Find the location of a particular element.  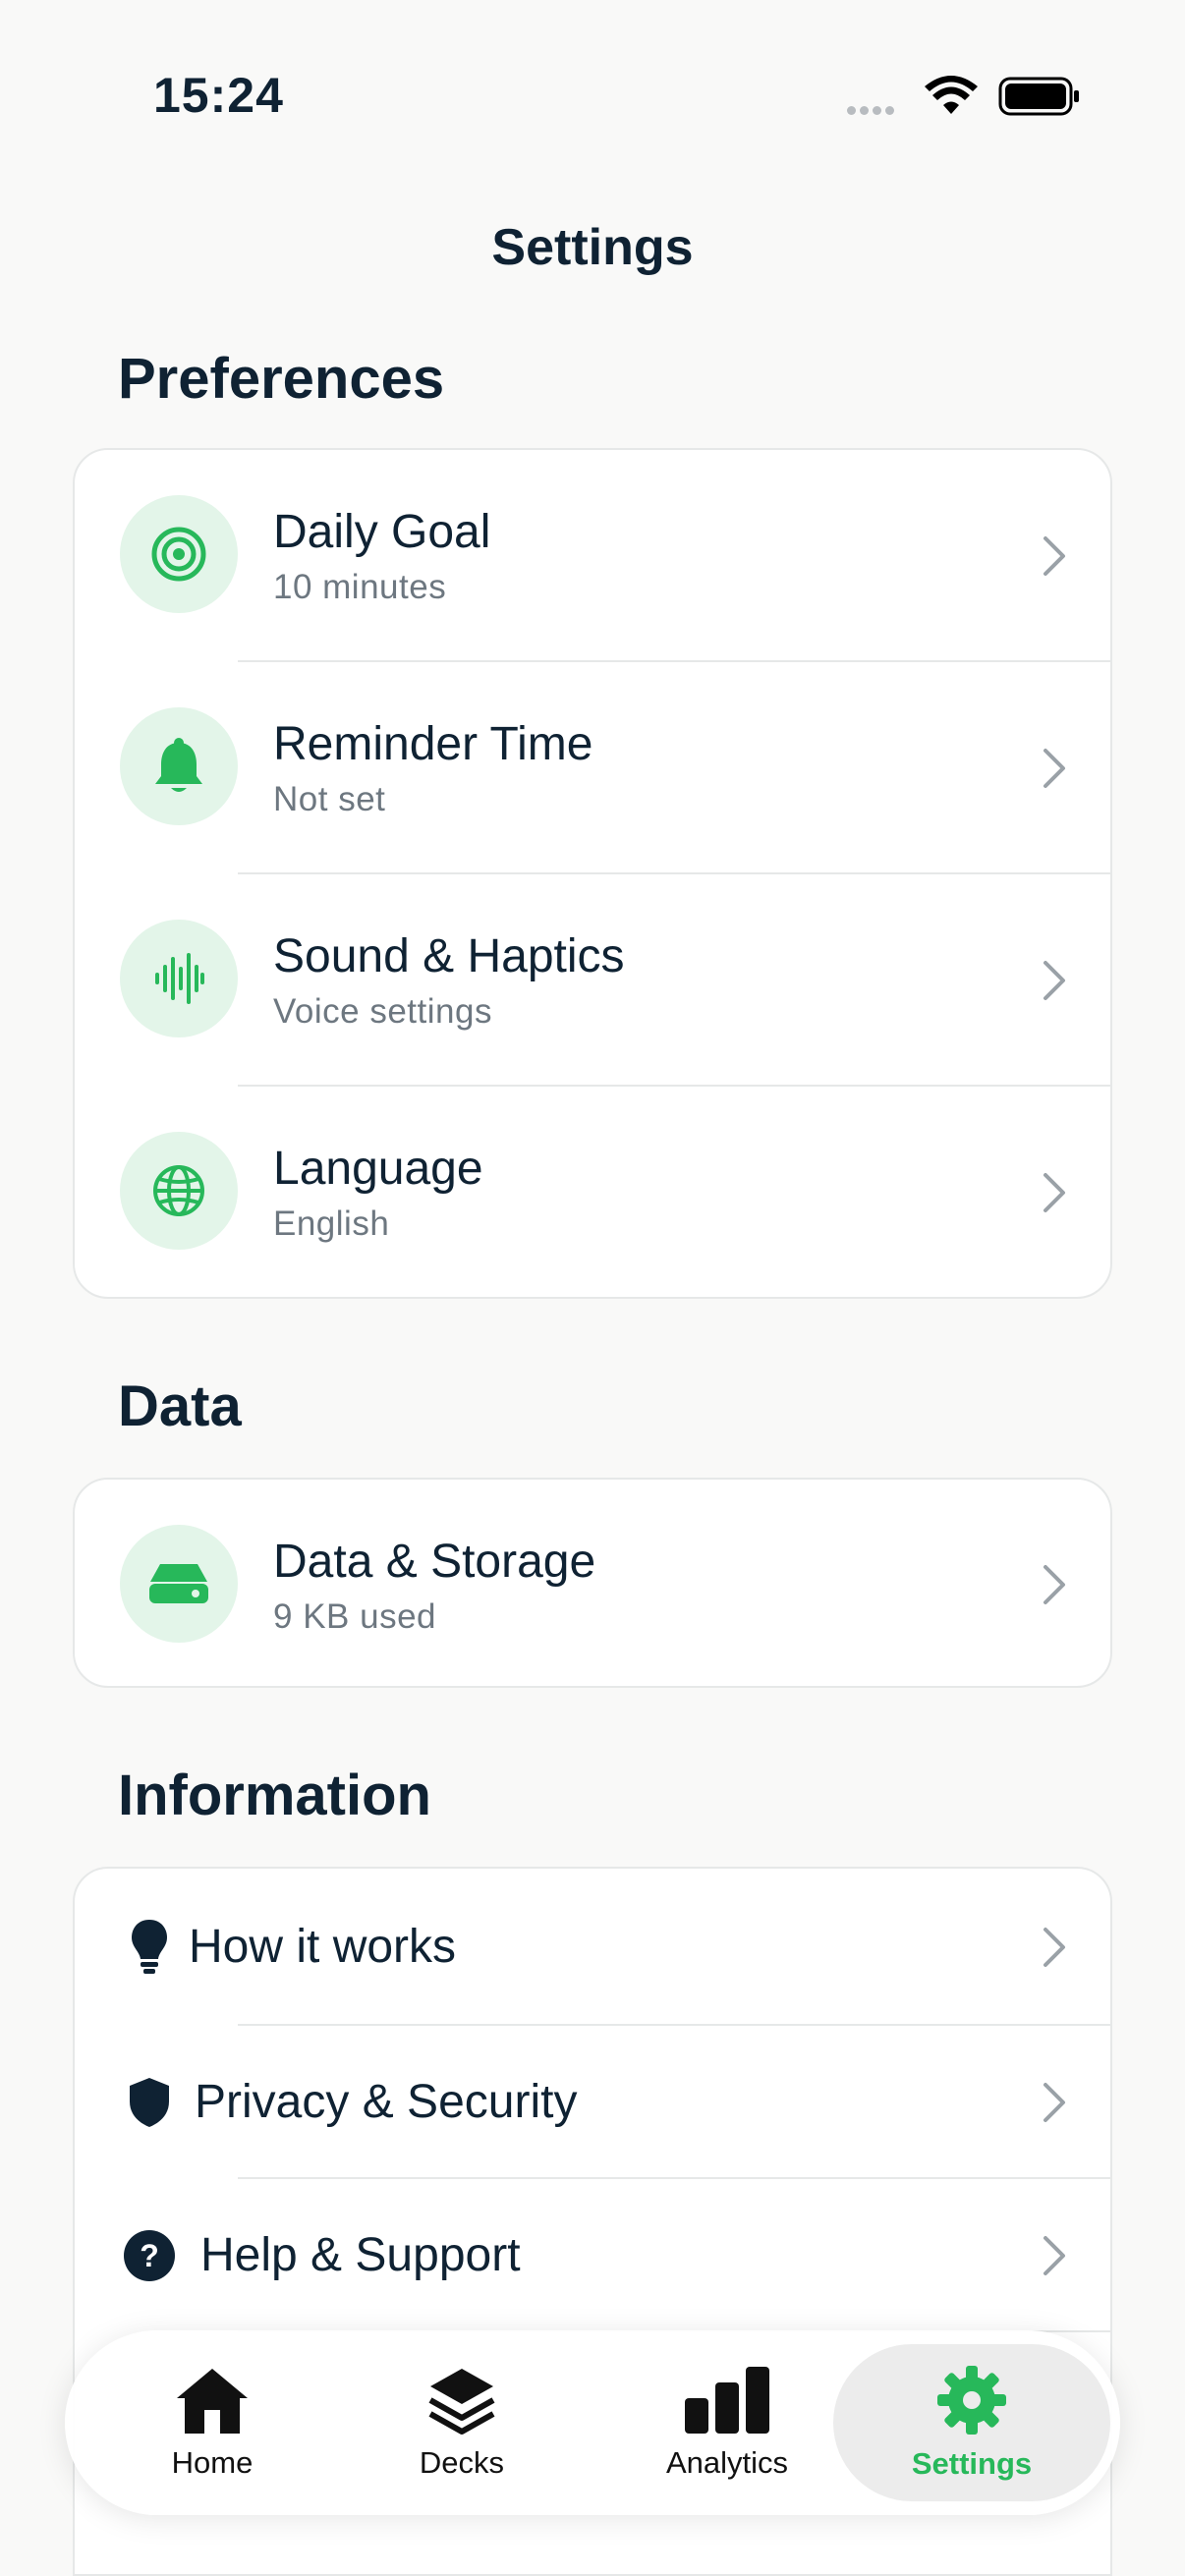

shield-icon is located at coordinates (150, 2102).